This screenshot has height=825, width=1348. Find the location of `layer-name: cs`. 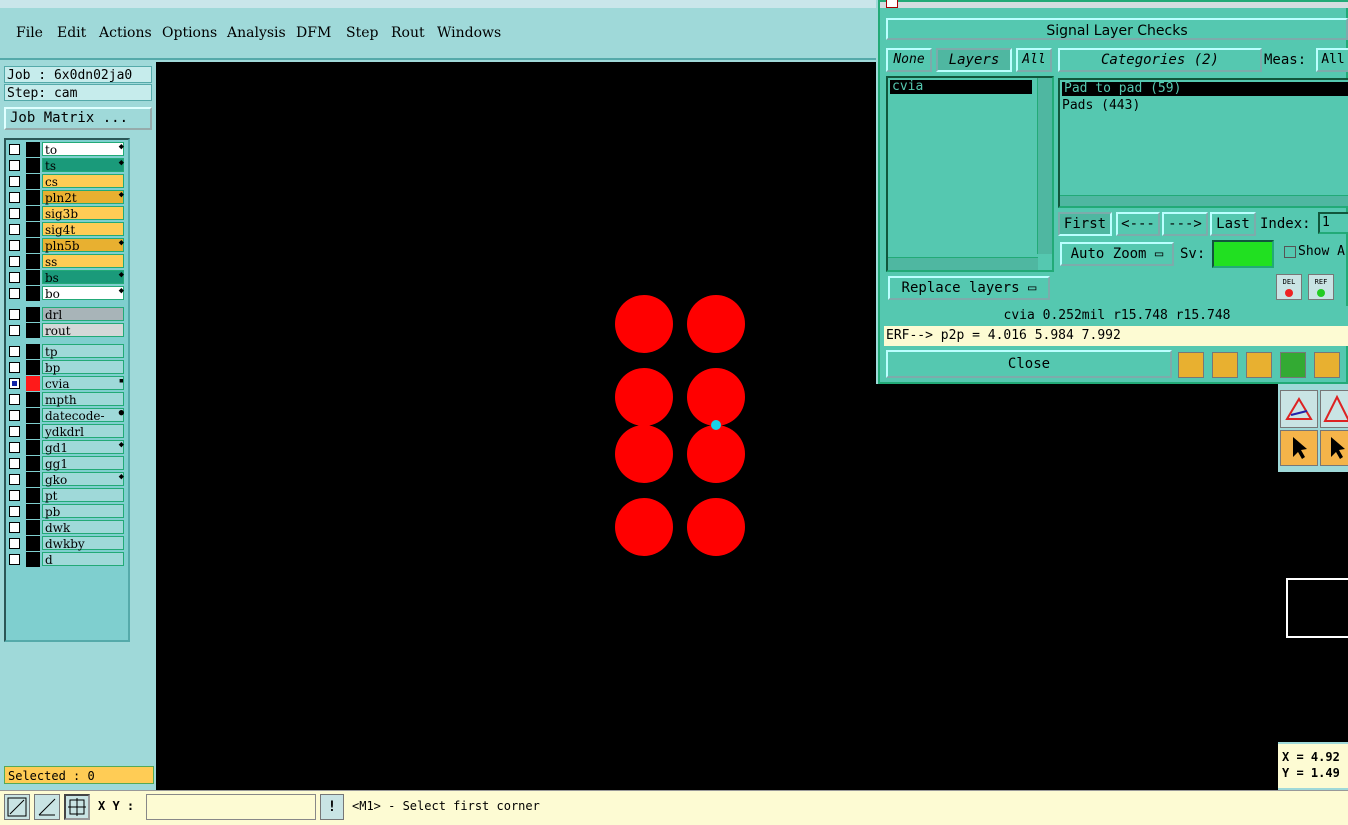

layer-name: cs is located at coordinates (83, 181).